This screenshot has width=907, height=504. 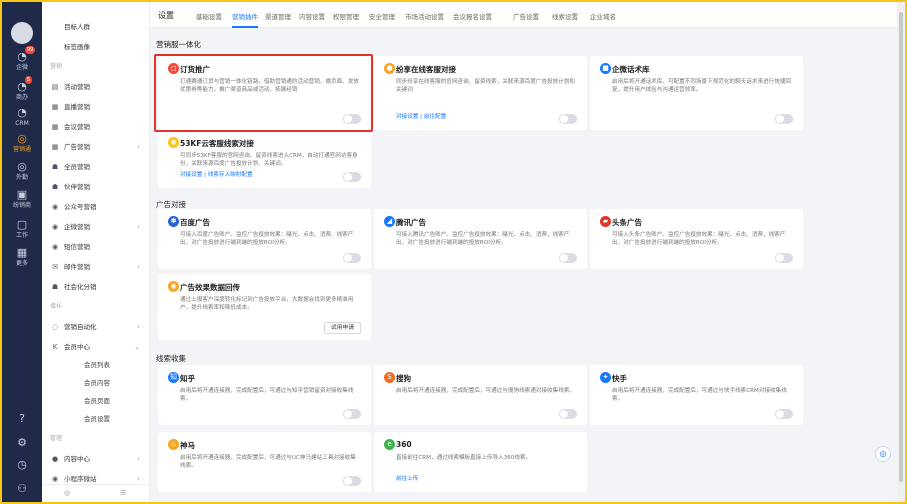 What do you see at coordinates (95, 27) in the screenshot?
I see `nav-item: 目标人群` at bounding box center [95, 27].